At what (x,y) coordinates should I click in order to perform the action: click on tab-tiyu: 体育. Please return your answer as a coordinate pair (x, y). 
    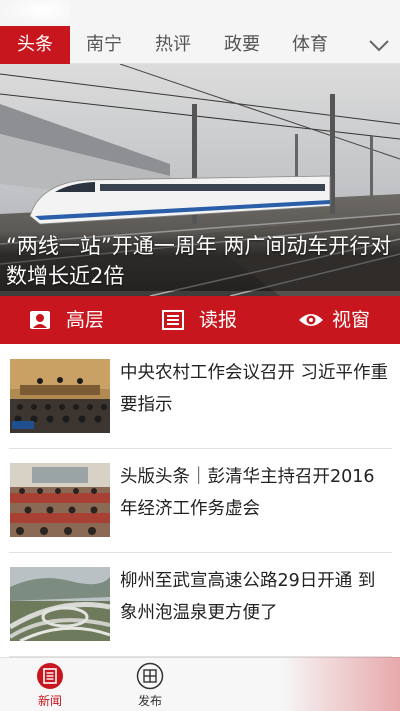
    Looking at the image, I should click on (310, 45).